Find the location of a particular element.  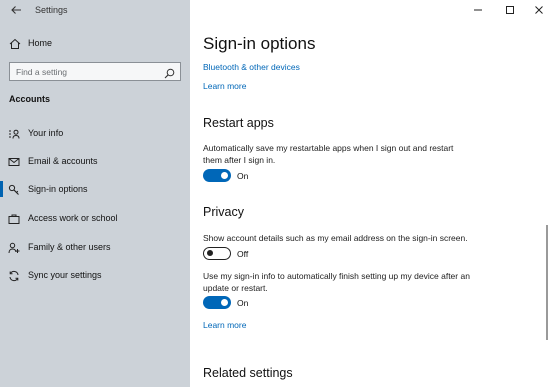

sidebar-item-label: Your info is located at coordinates (46, 133).